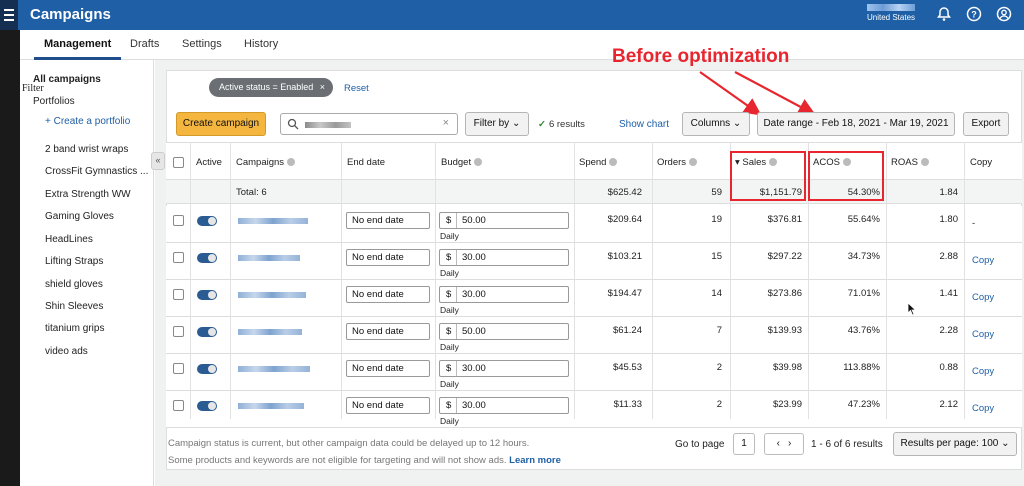 This screenshot has width=1024, height=486. Describe the element at coordinates (356, 88) in the screenshot. I see `reset-link: Reset` at that location.